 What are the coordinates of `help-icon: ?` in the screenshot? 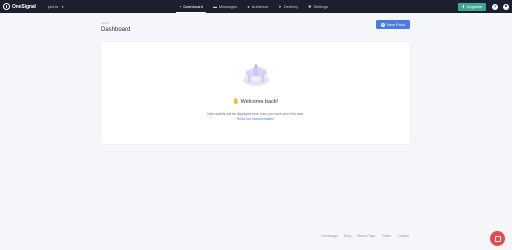 It's located at (495, 6).